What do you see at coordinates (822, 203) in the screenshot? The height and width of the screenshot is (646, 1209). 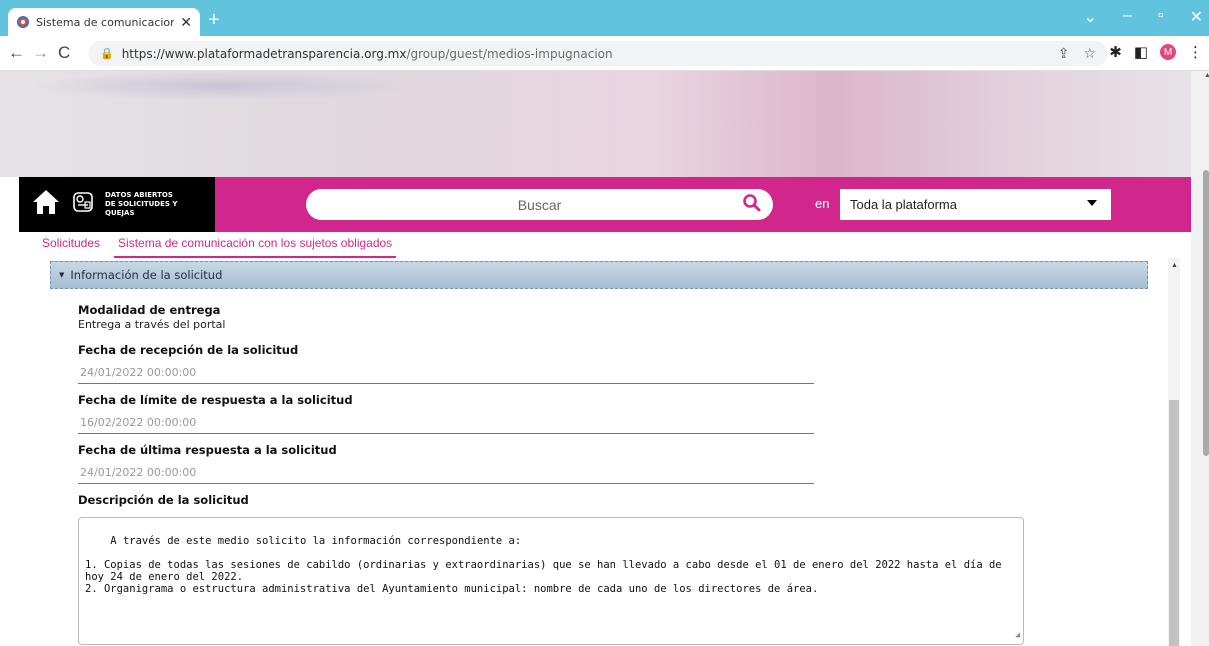 I see `scope-label: en` at bounding box center [822, 203].